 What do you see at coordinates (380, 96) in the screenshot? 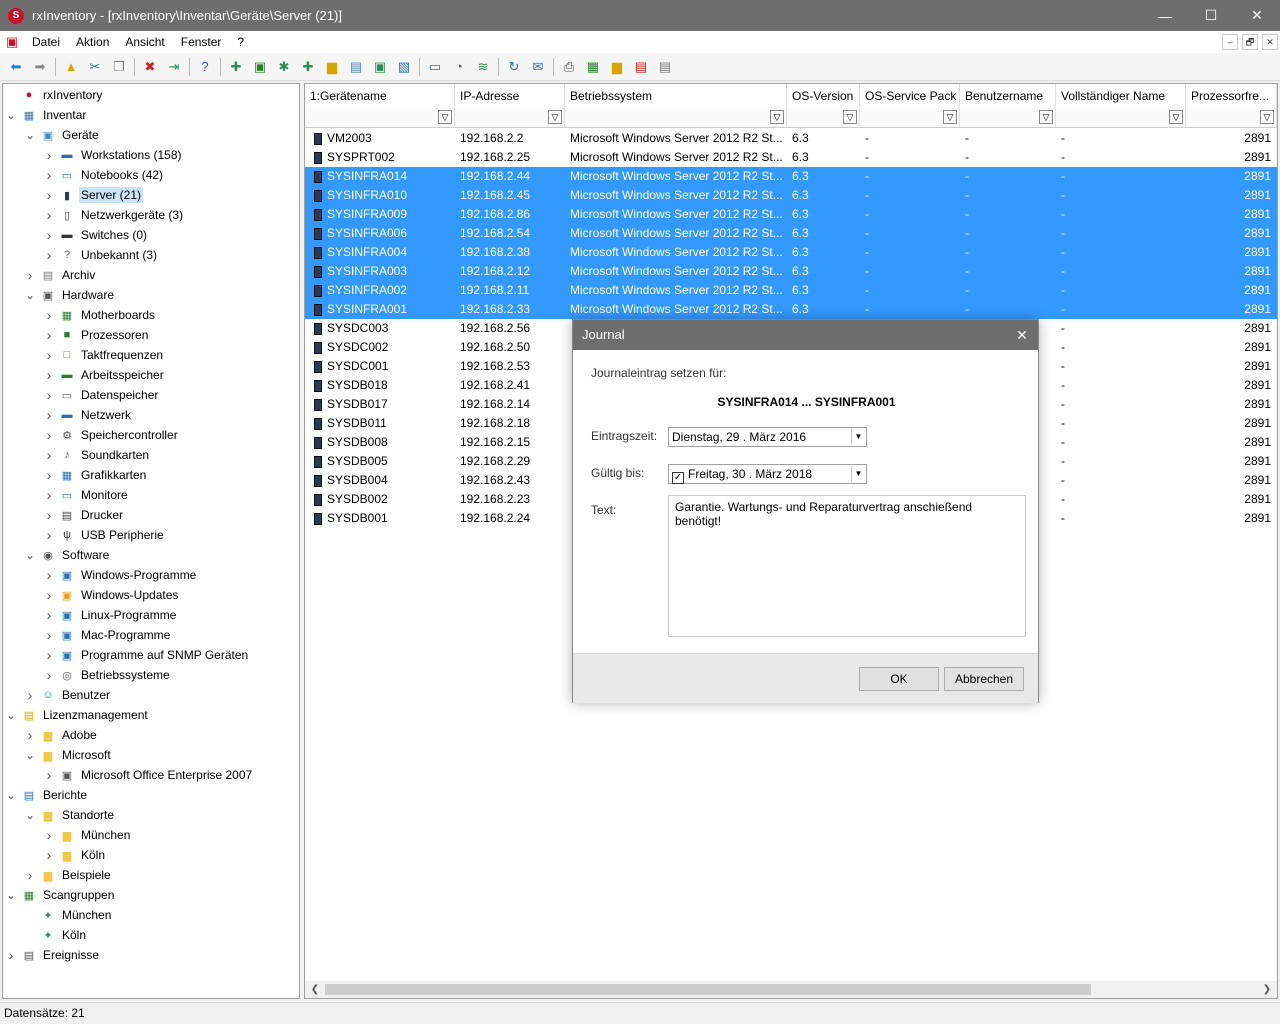
I see `col-geraetename-header: 1:Gerätename` at bounding box center [380, 96].